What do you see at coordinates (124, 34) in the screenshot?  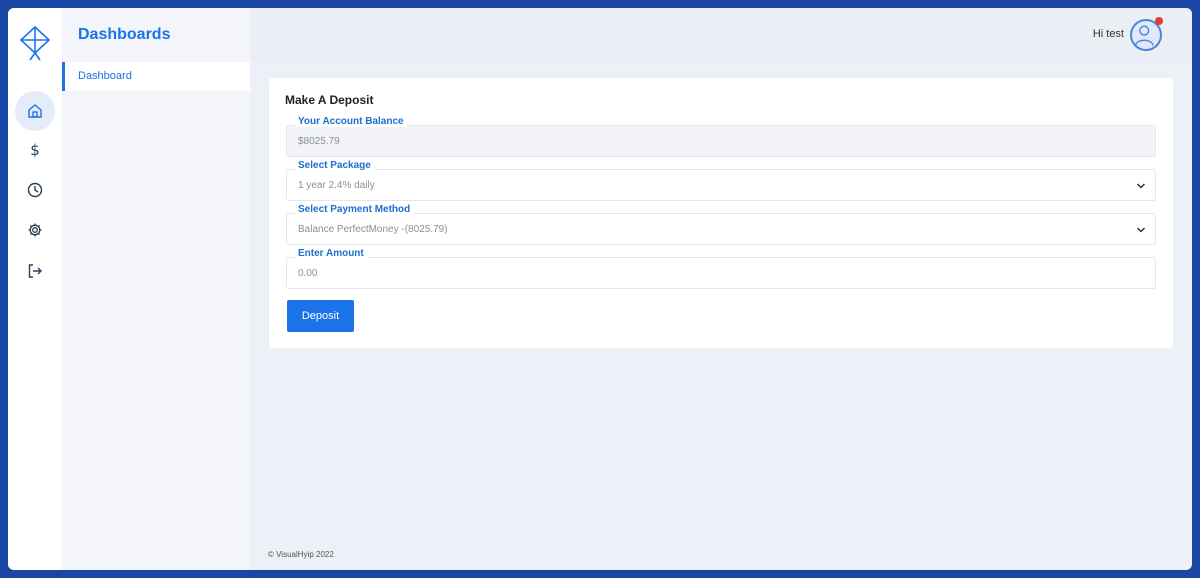 I see `sidebar-title: Dashboards` at bounding box center [124, 34].